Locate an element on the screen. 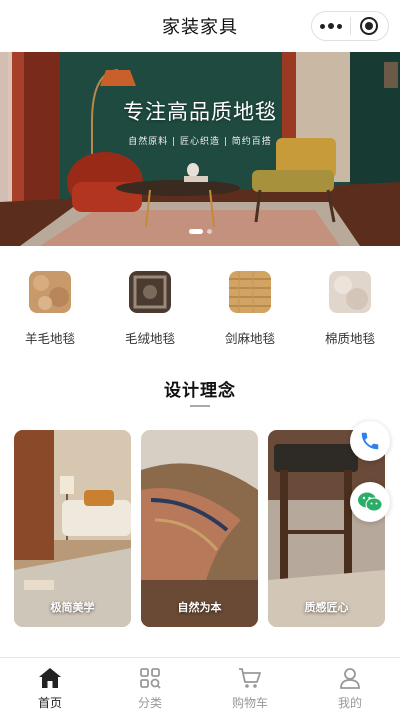 The image size is (400, 712). section-underline is located at coordinates (200, 406).